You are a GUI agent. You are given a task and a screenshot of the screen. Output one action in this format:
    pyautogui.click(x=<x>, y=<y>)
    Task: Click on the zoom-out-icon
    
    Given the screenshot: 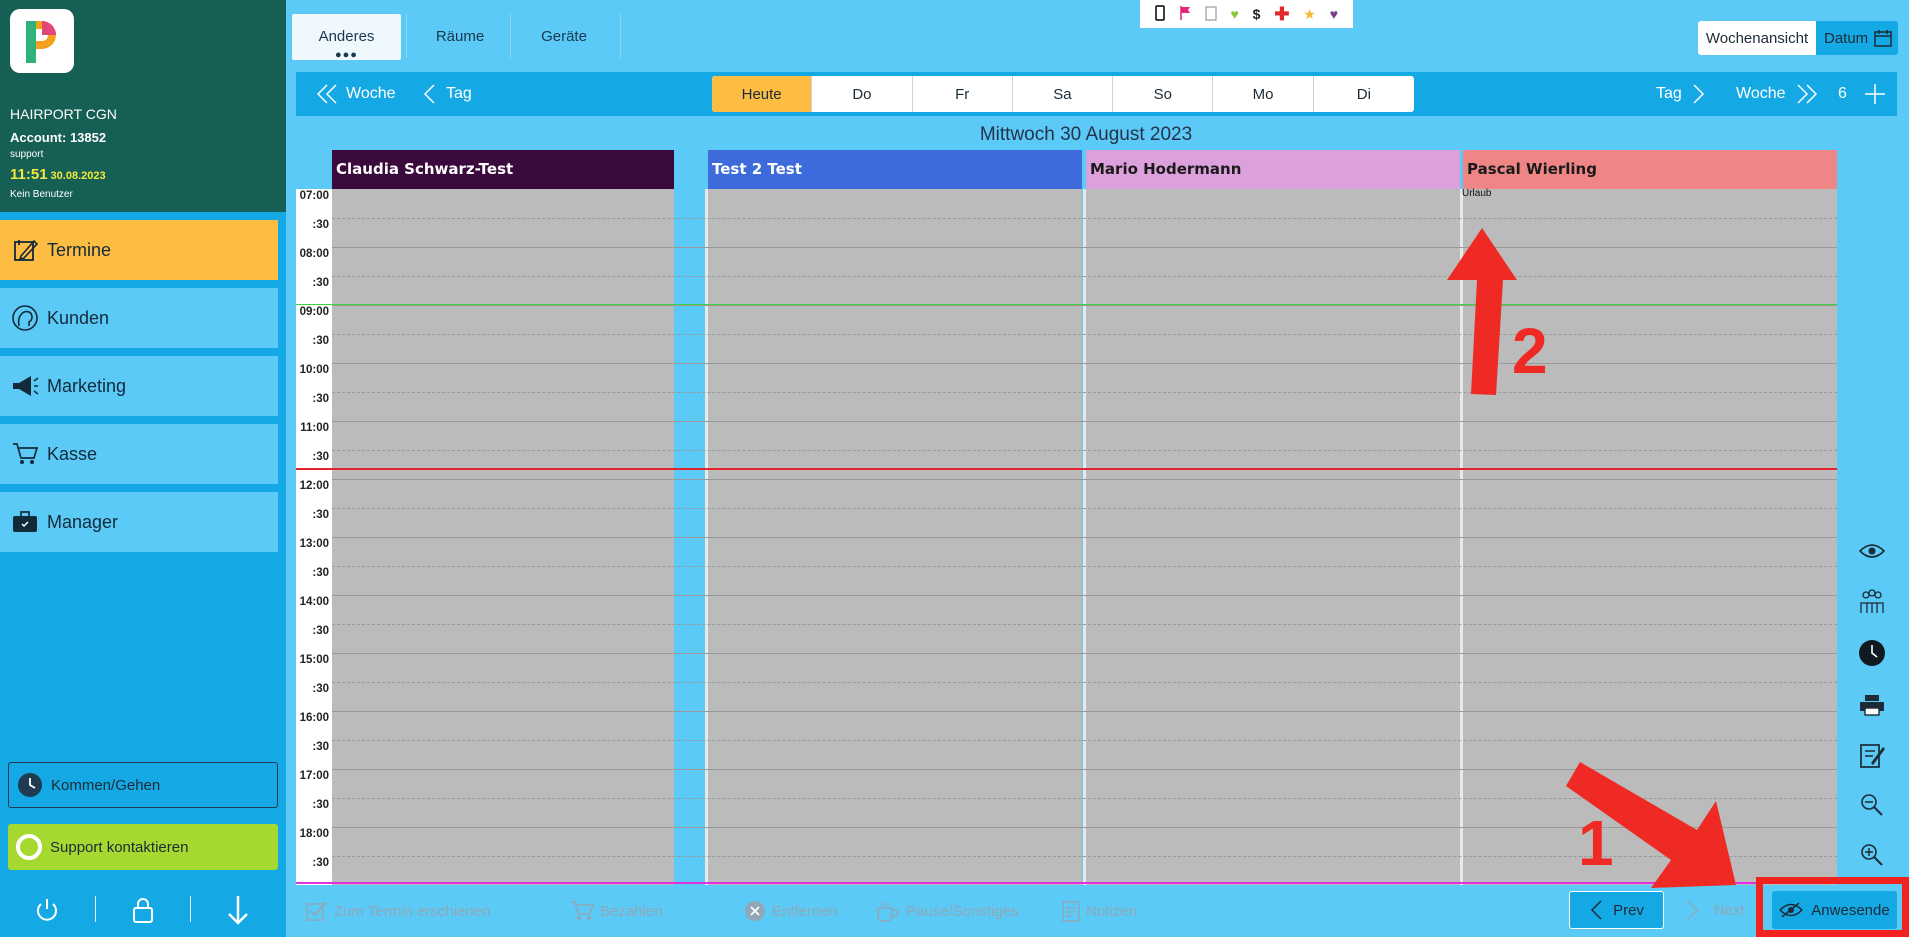 What is the action you would take?
    pyautogui.click(x=1872, y=805)
    